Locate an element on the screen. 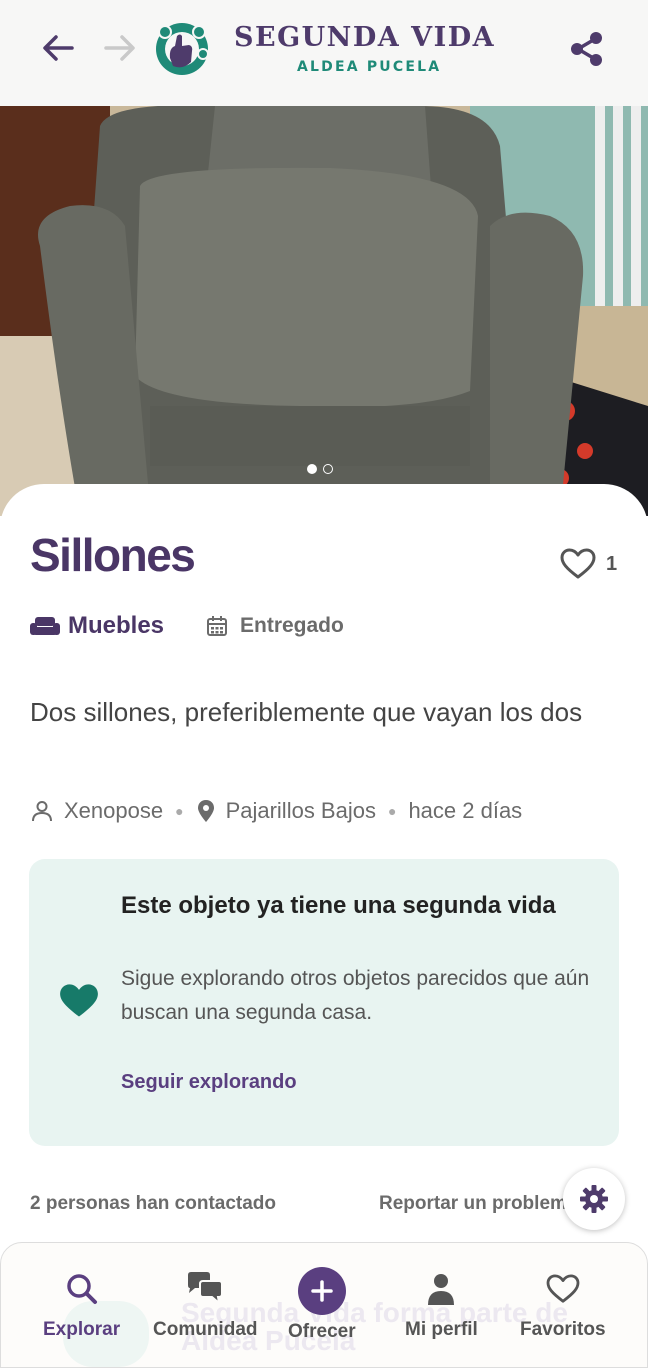  nav-offer: Ofrecer is located at coordinates (322, 1305).